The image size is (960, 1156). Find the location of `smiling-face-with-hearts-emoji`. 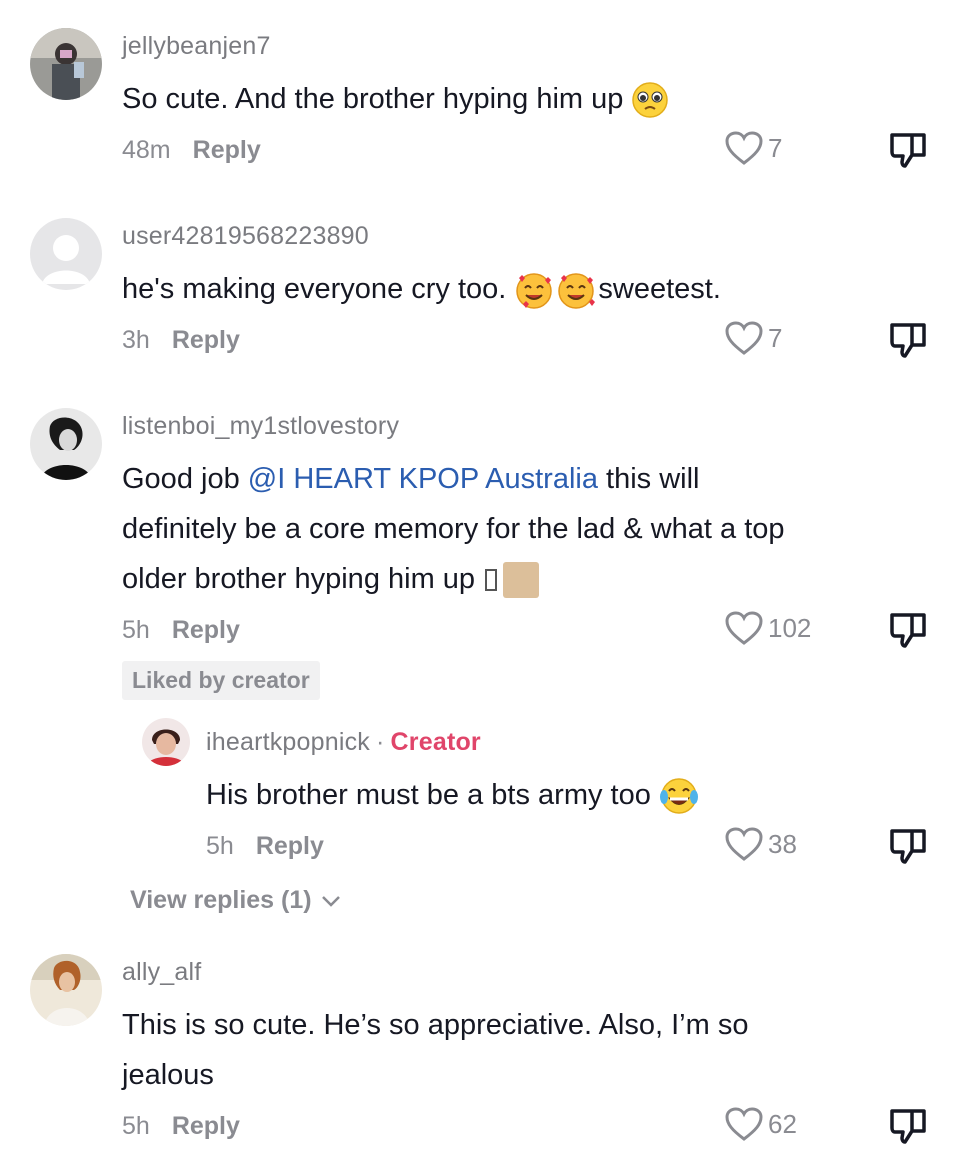

smiling-face-with-hearts-emoji is located at coordinates (556, 290).